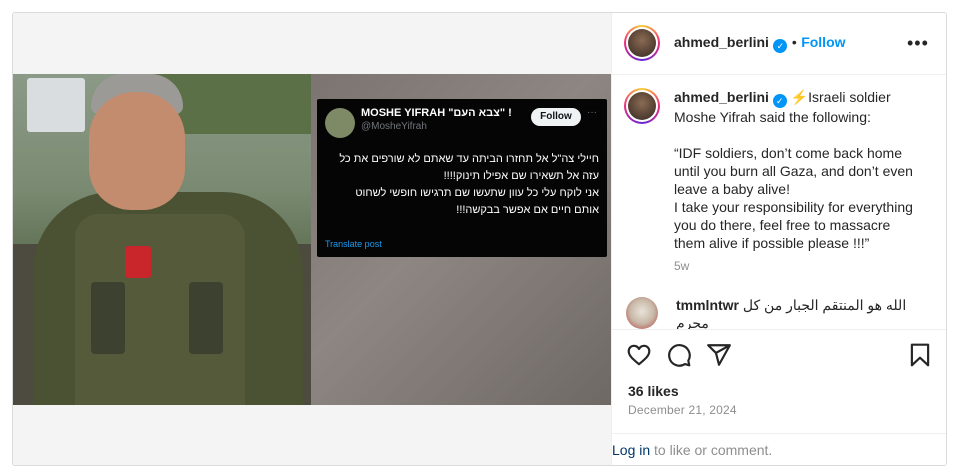  What do you see at coordinates (721, 42) in the screenshot?
I see `header-username: ahmed_berlini` at bounding box center [721, 42].